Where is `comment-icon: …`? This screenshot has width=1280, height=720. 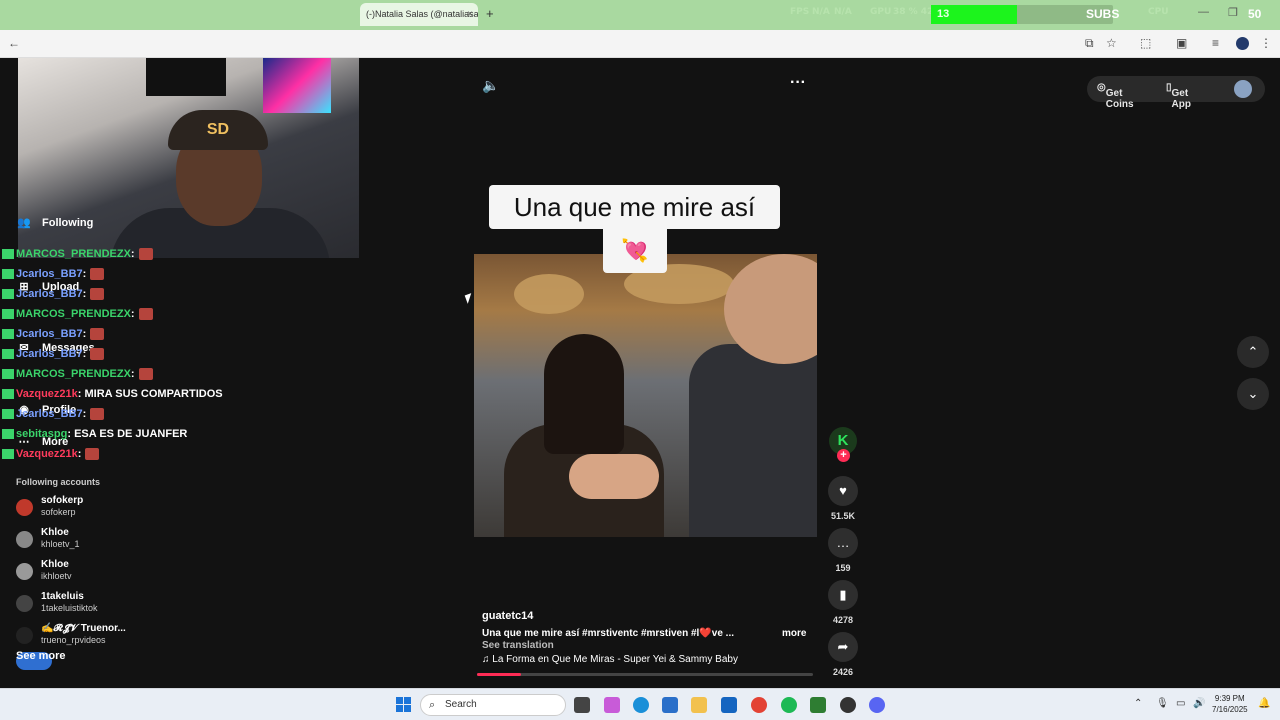 comment-icon: … is located at coordinates (843, 543).